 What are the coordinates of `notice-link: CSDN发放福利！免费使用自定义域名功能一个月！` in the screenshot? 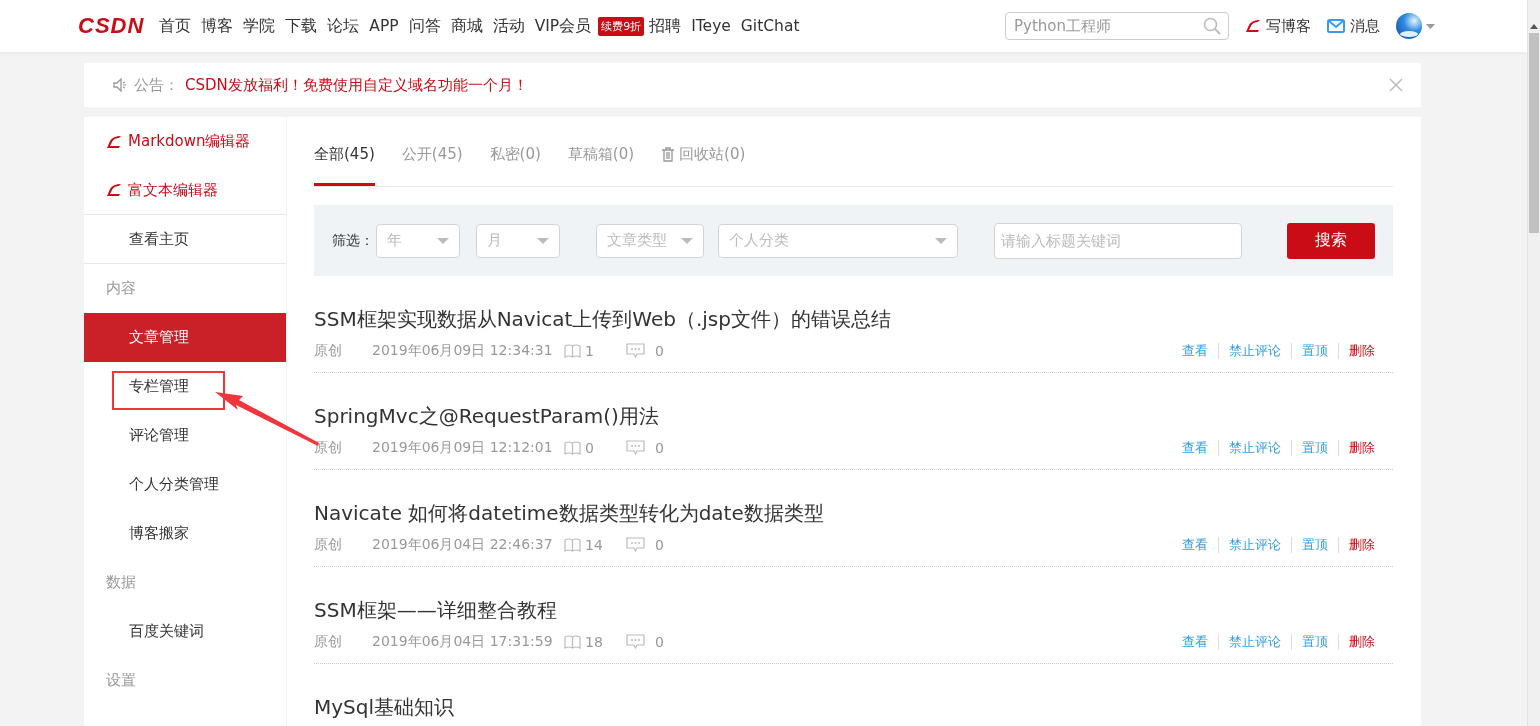 It's located at (356, 85).